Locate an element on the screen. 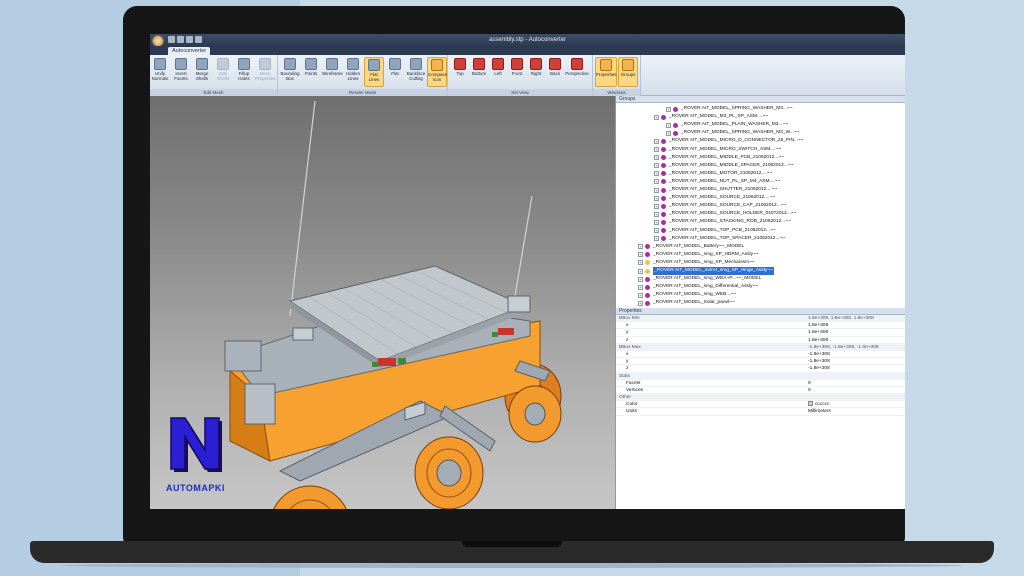 The height and width of the screenshot is (576, 1024). tab-autoconverter: Autoconverter is located at coordinates (189, 51).